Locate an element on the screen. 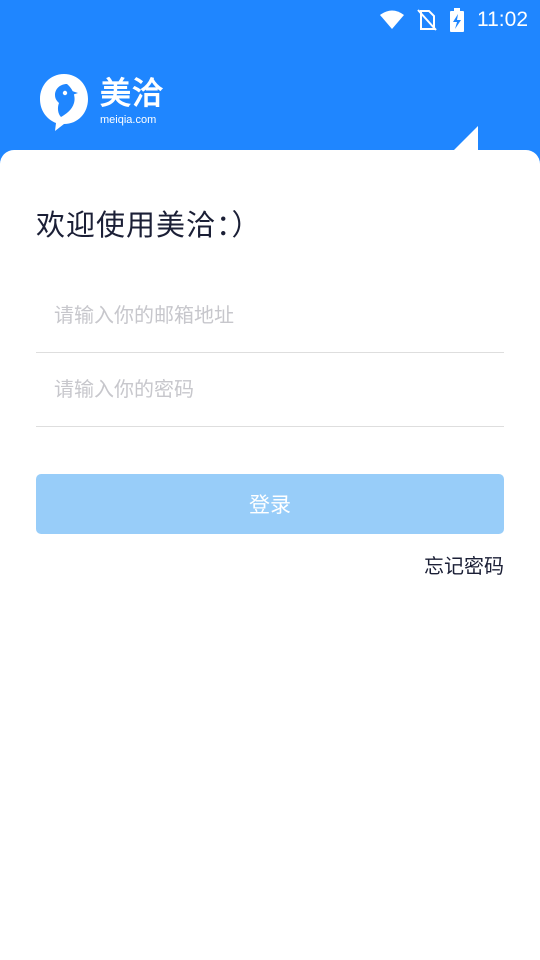  password-field is located at coordinates (270, 389).